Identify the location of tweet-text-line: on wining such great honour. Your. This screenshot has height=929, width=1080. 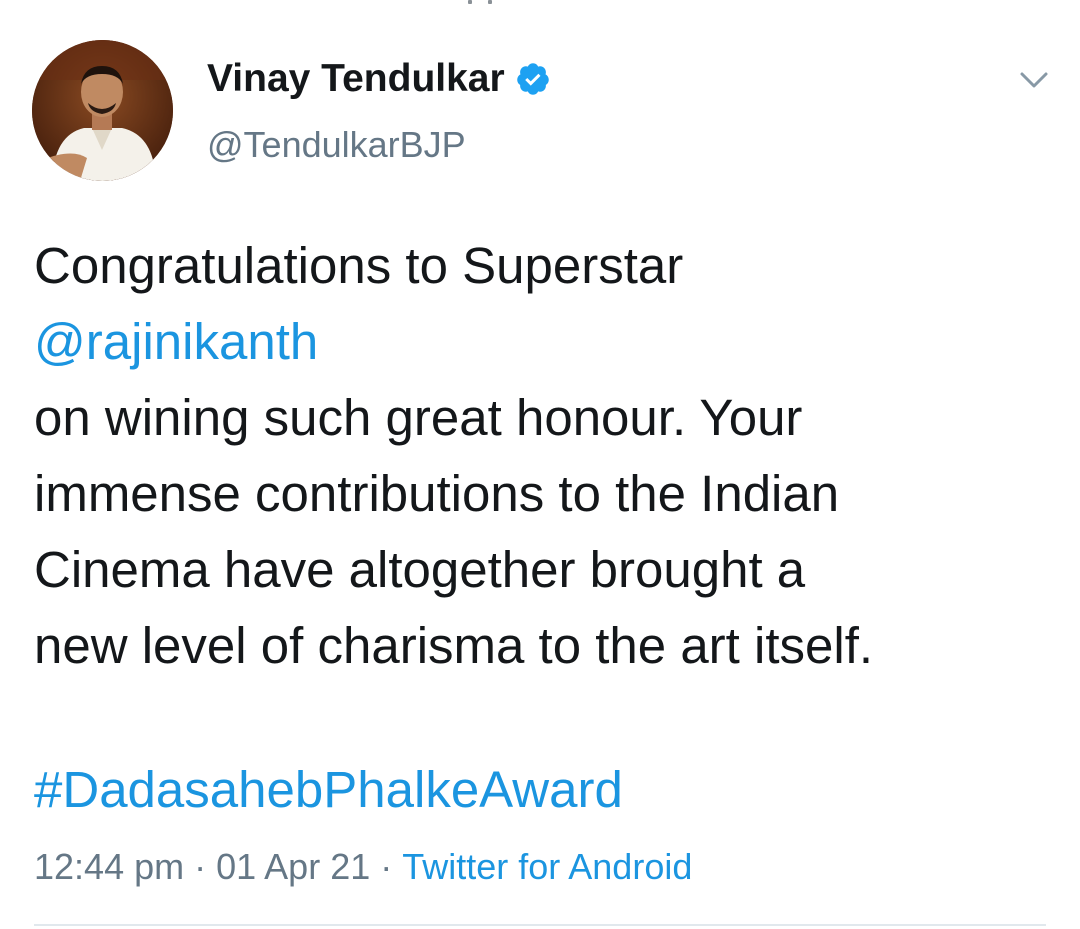
(418, 417).